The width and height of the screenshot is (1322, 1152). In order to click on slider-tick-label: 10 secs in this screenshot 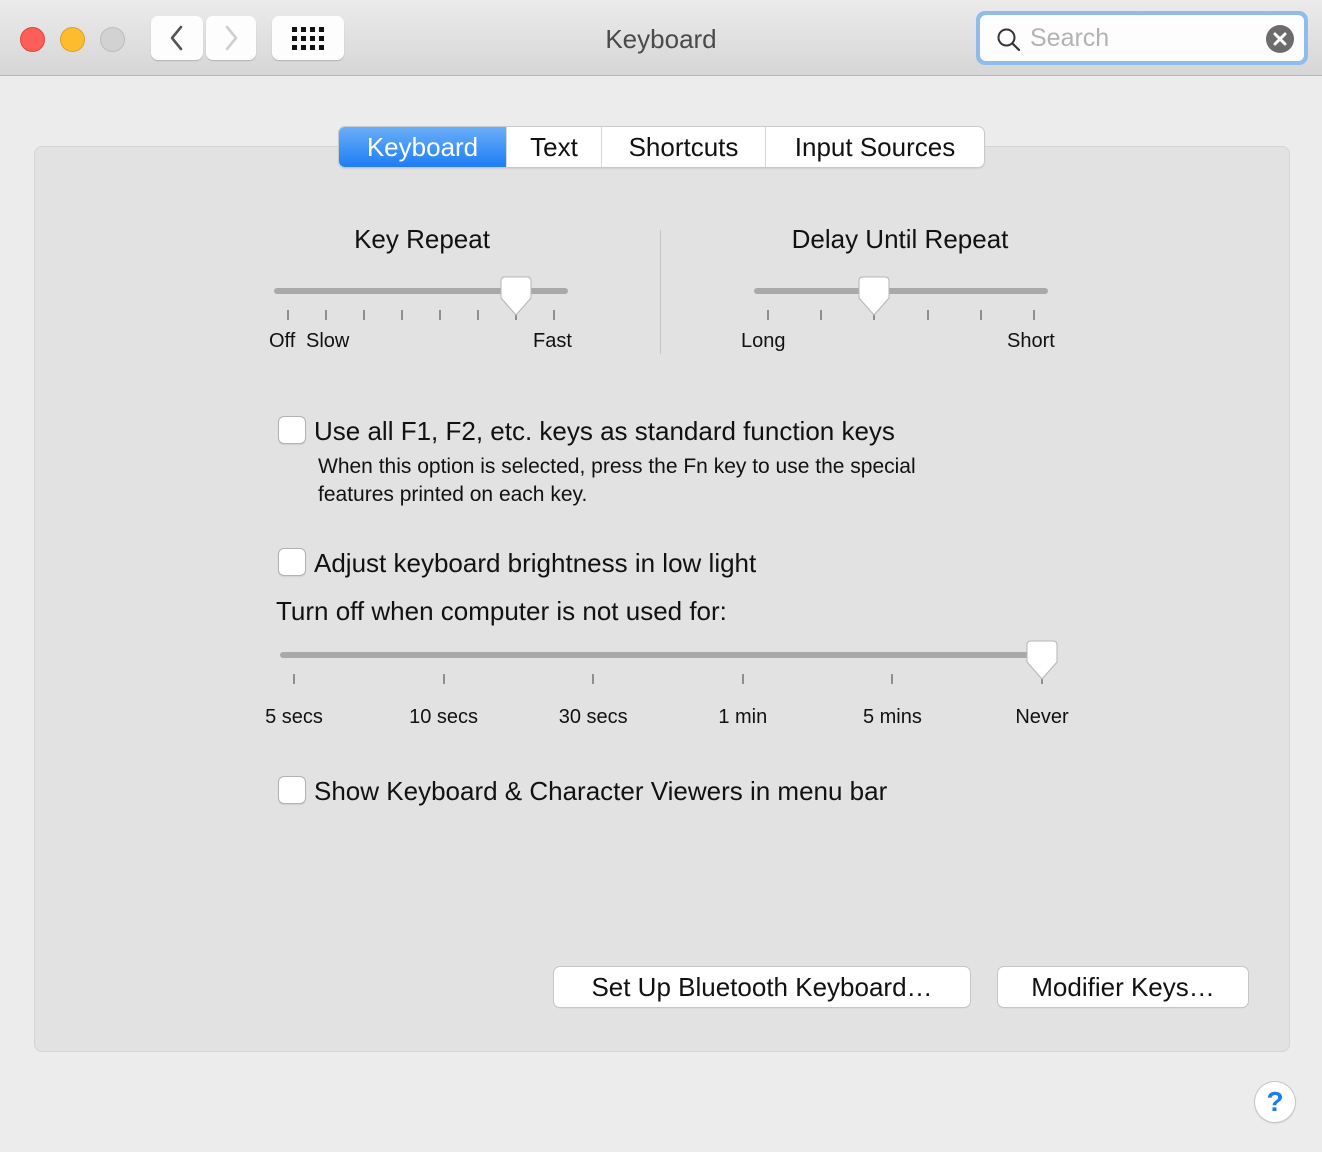, I will do `click(444, 717)`.